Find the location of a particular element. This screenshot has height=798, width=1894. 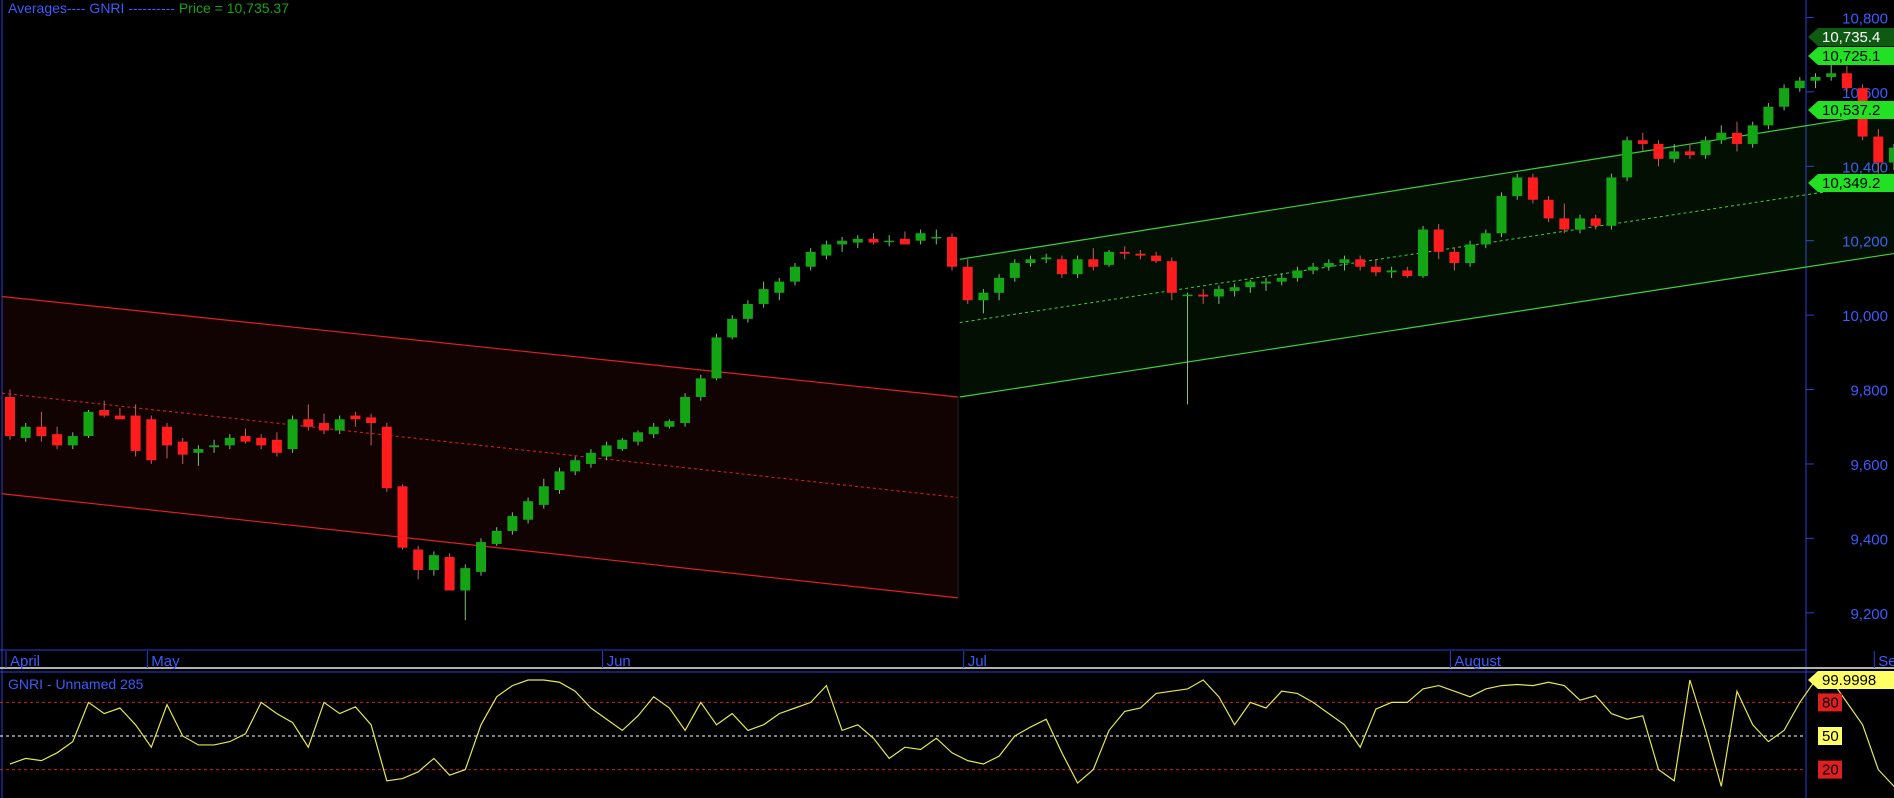

y-tick-label: 9,800 is located at coordinates (1869, 391).